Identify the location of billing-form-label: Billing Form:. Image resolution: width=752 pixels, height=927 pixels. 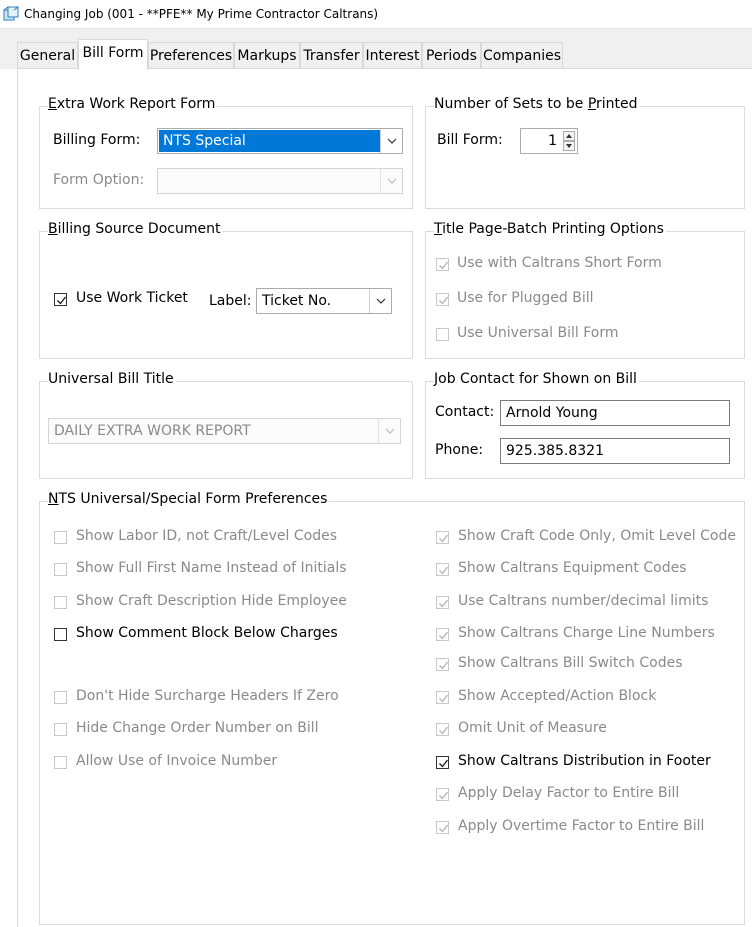
(97, 140).